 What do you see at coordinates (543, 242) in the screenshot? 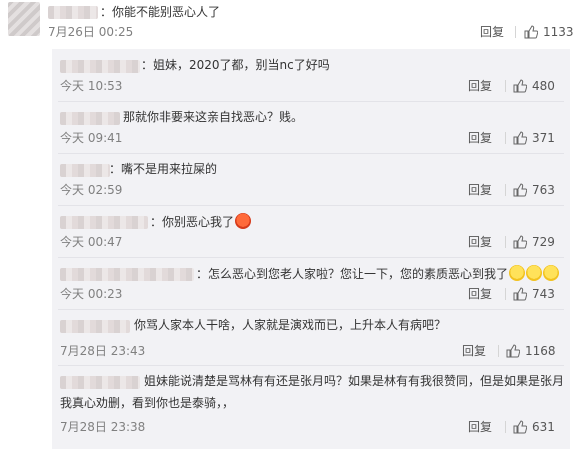
I see `like-count: 729` at bounding box center [543, 242].